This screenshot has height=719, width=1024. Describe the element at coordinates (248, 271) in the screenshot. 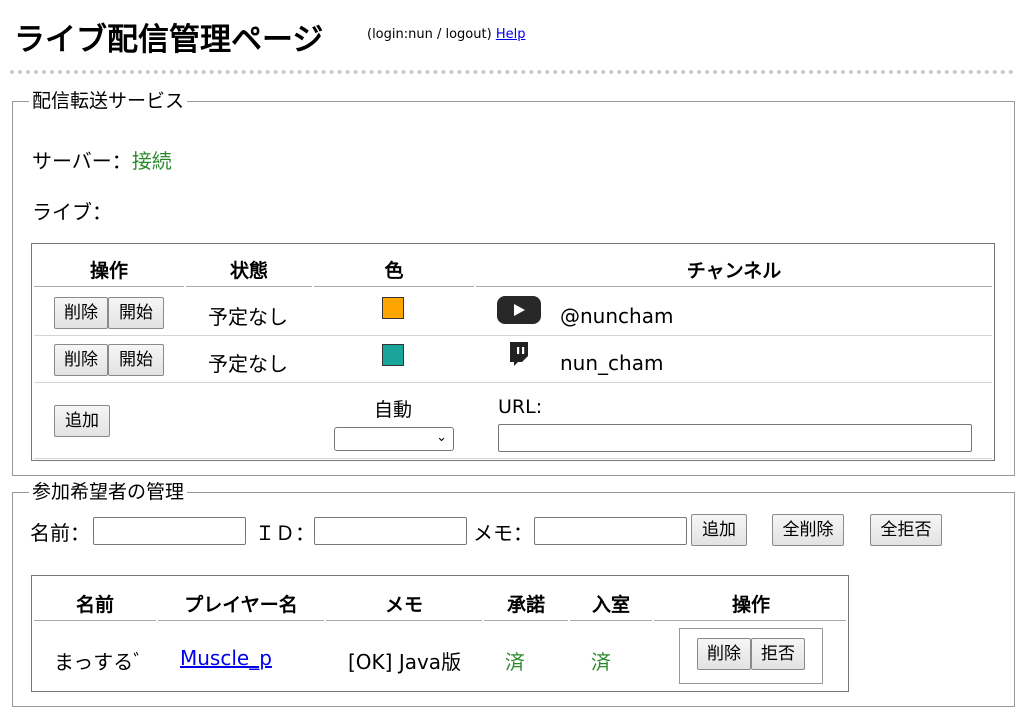

I see `col-header-status: 状態` at that location.